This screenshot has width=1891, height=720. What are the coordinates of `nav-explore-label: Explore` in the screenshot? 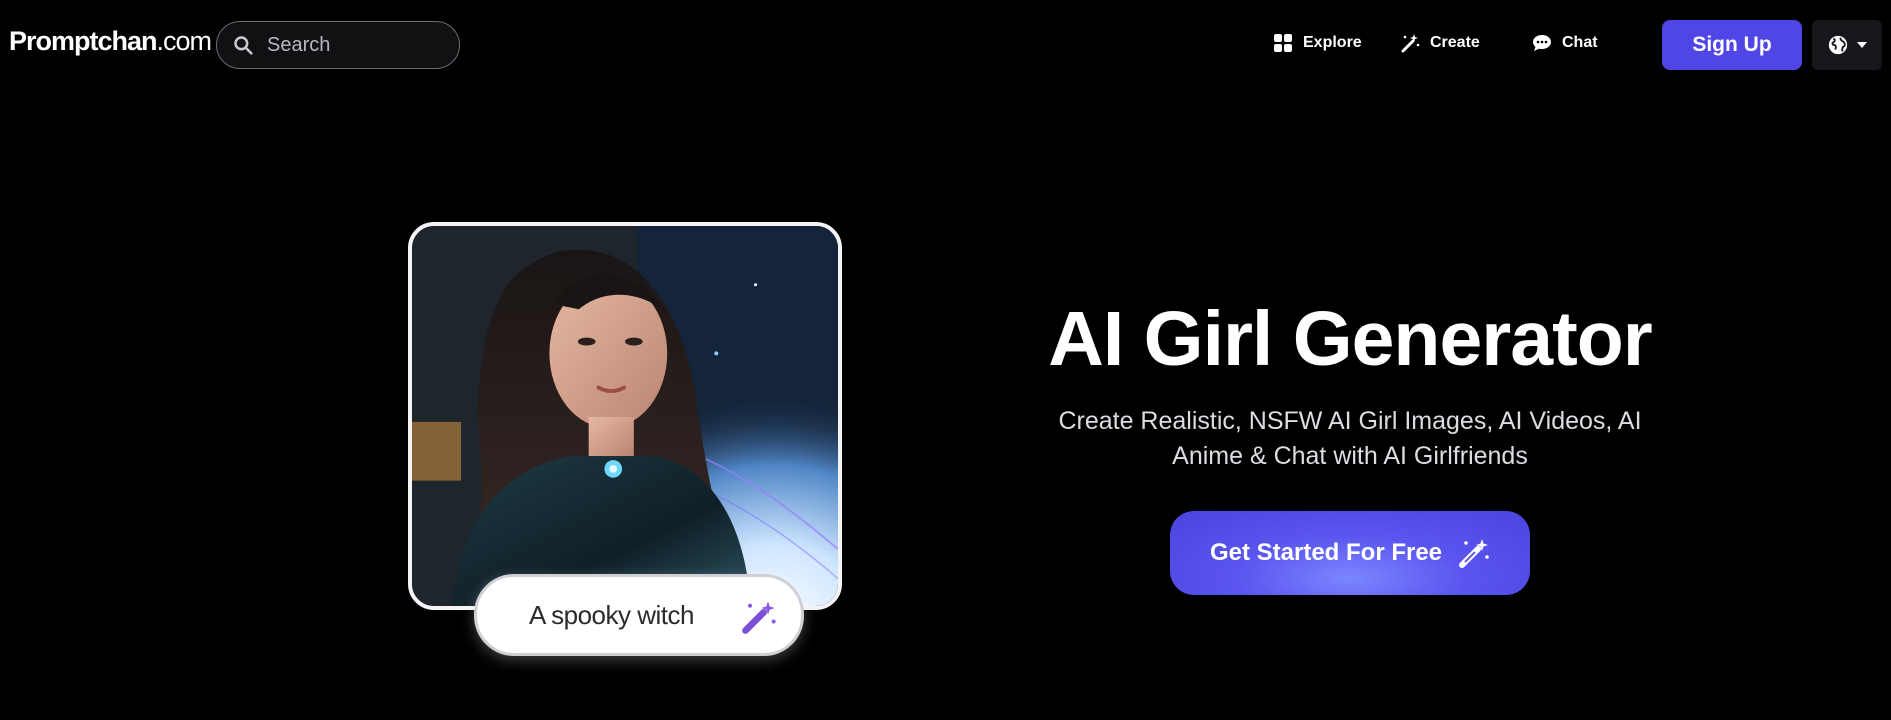 It's located at (1332, 42).